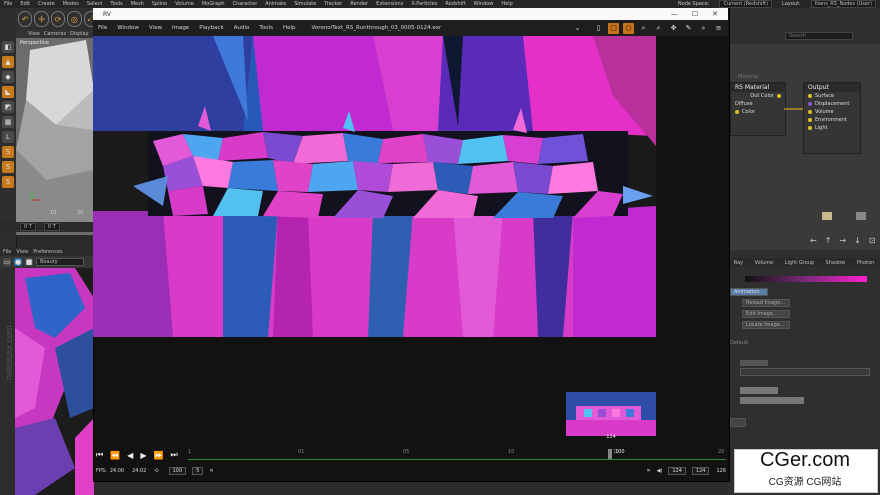  Describe the element at coordinates (94, 4) in the screenshot. I see `menu-select: Select` at that location.